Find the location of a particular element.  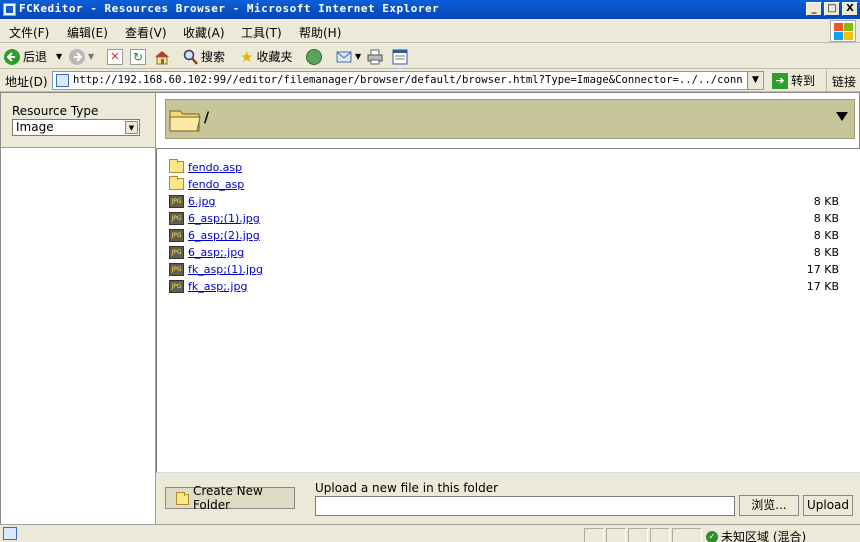

back-arrow-icon is located at coordinates (12, 56).